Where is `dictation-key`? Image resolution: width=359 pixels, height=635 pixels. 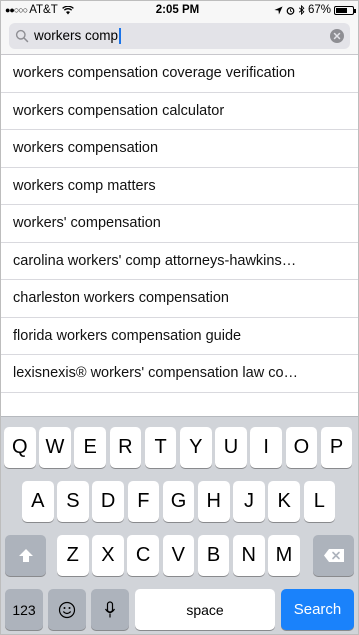 dictation-key is located at coordinates (110, 609).